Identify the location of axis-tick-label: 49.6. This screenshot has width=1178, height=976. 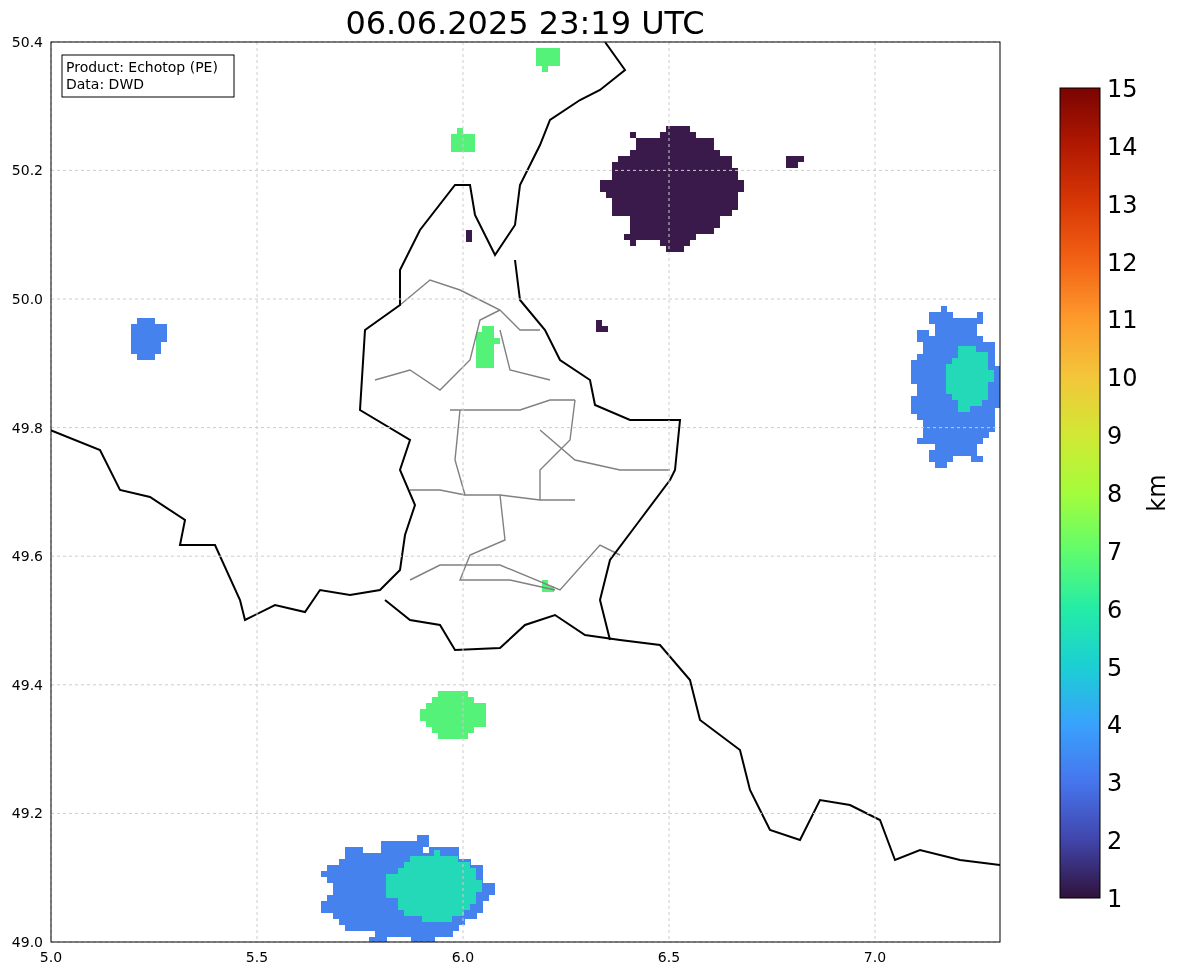
(27, 556).